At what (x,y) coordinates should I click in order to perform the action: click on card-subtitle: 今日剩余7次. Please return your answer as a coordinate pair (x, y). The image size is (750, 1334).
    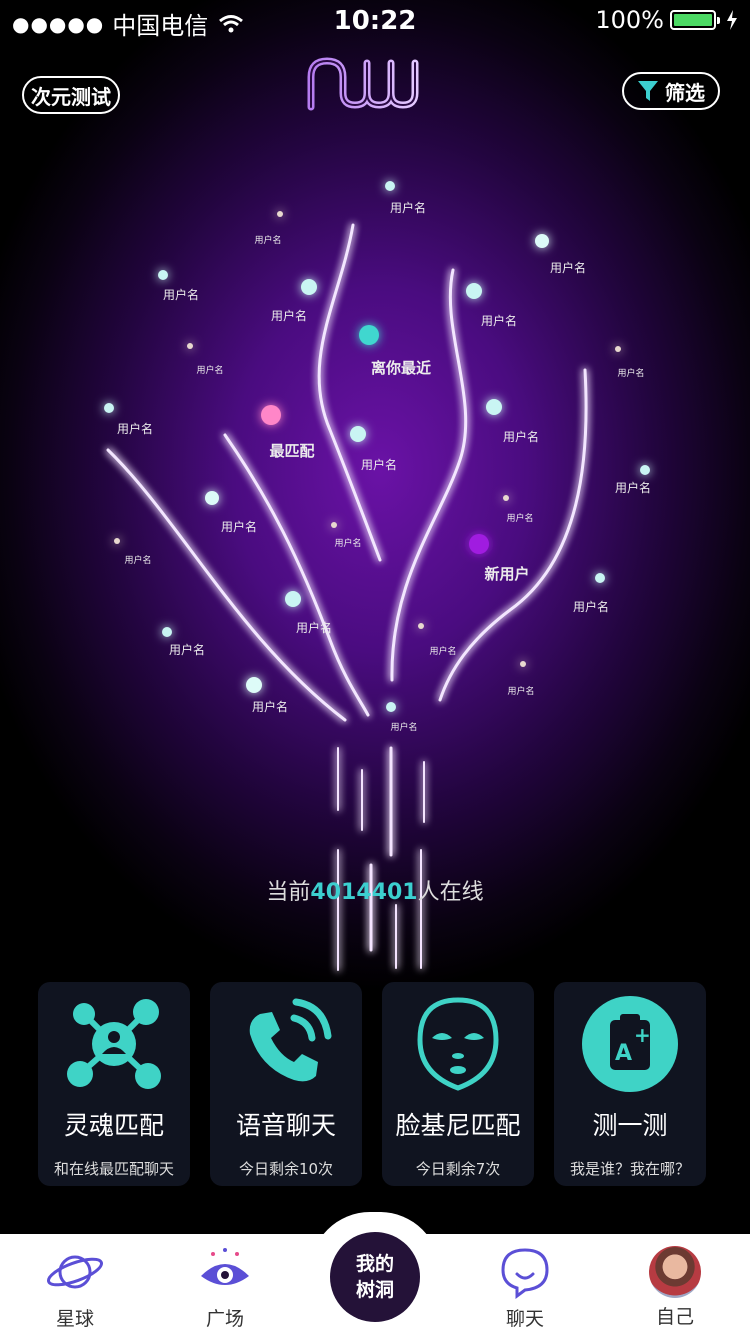
    Looking at the image, I should click on (458, 1169).